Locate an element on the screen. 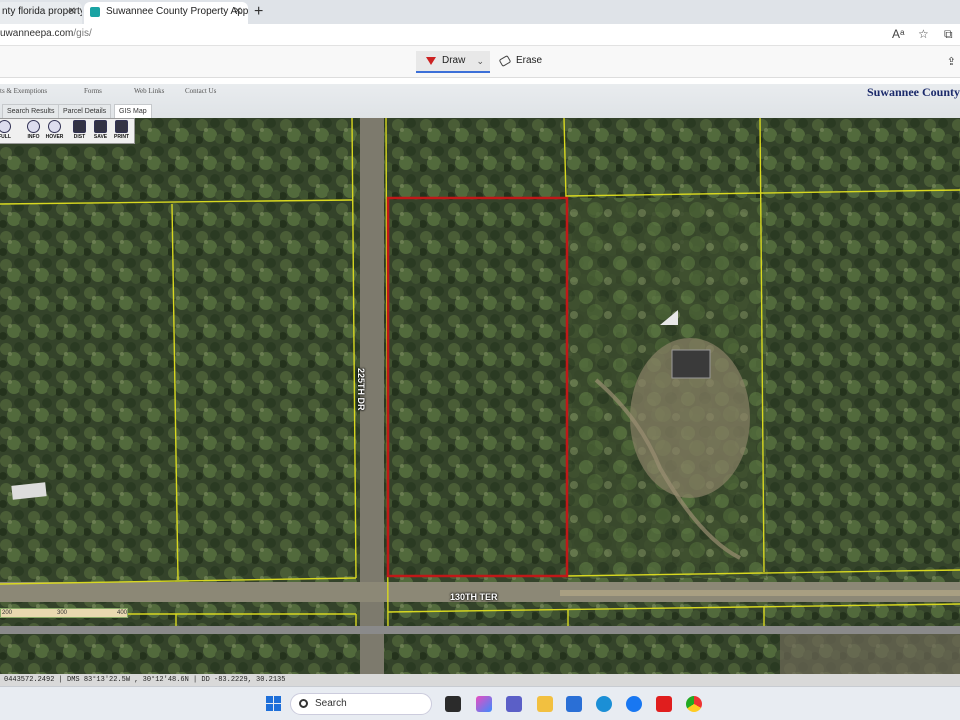 Image resolution: width=960 pixels, height=720 pixels. tool-label: INFO is located at coordinates (33, 137).